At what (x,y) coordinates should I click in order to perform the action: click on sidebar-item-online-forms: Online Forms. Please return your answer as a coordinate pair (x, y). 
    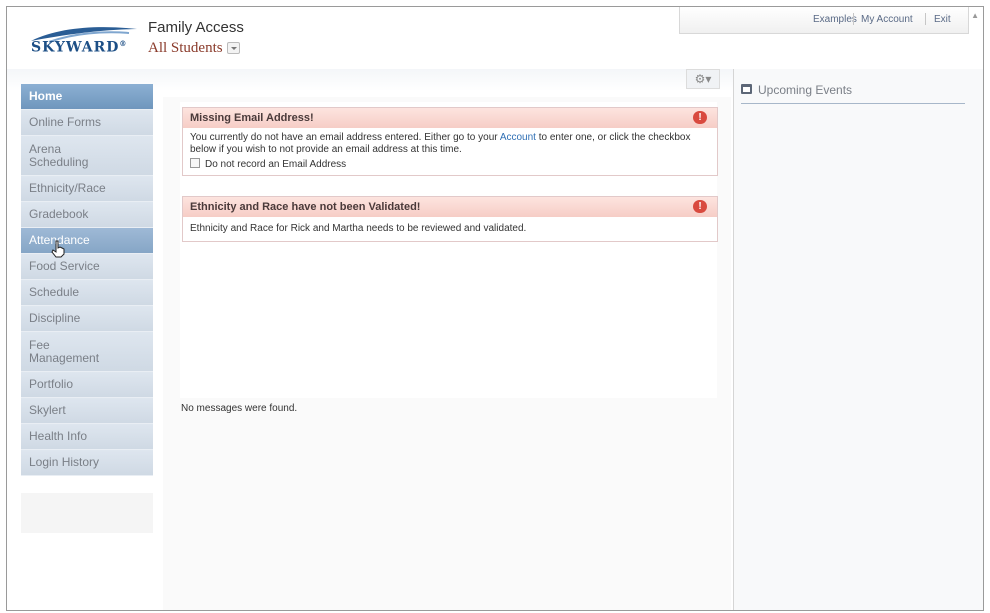
    Looking at the image, I should click on (87, 123).